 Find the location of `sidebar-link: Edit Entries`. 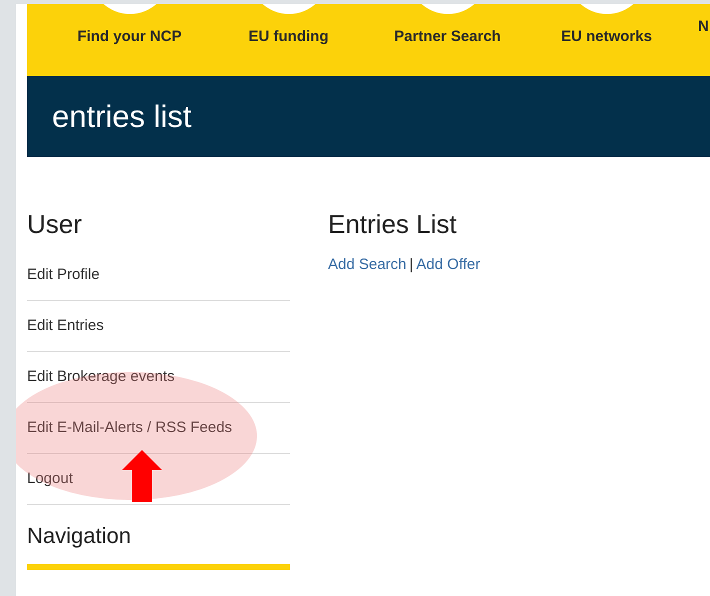

sidebar-link: Edit Entries is located at coordinates (158, 326).